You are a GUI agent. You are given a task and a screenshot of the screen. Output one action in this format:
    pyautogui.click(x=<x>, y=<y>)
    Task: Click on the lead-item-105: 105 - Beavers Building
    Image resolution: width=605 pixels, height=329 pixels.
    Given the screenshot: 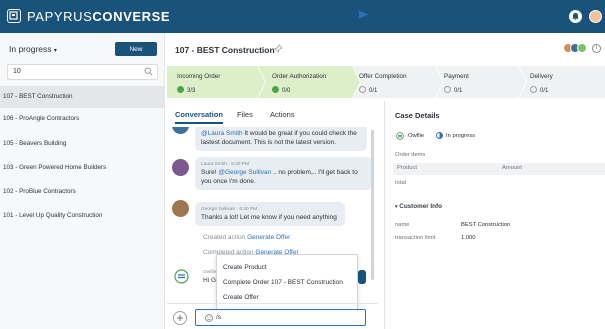 What is the action you would take?
    pyautogui.click(x=82, y=144)
    